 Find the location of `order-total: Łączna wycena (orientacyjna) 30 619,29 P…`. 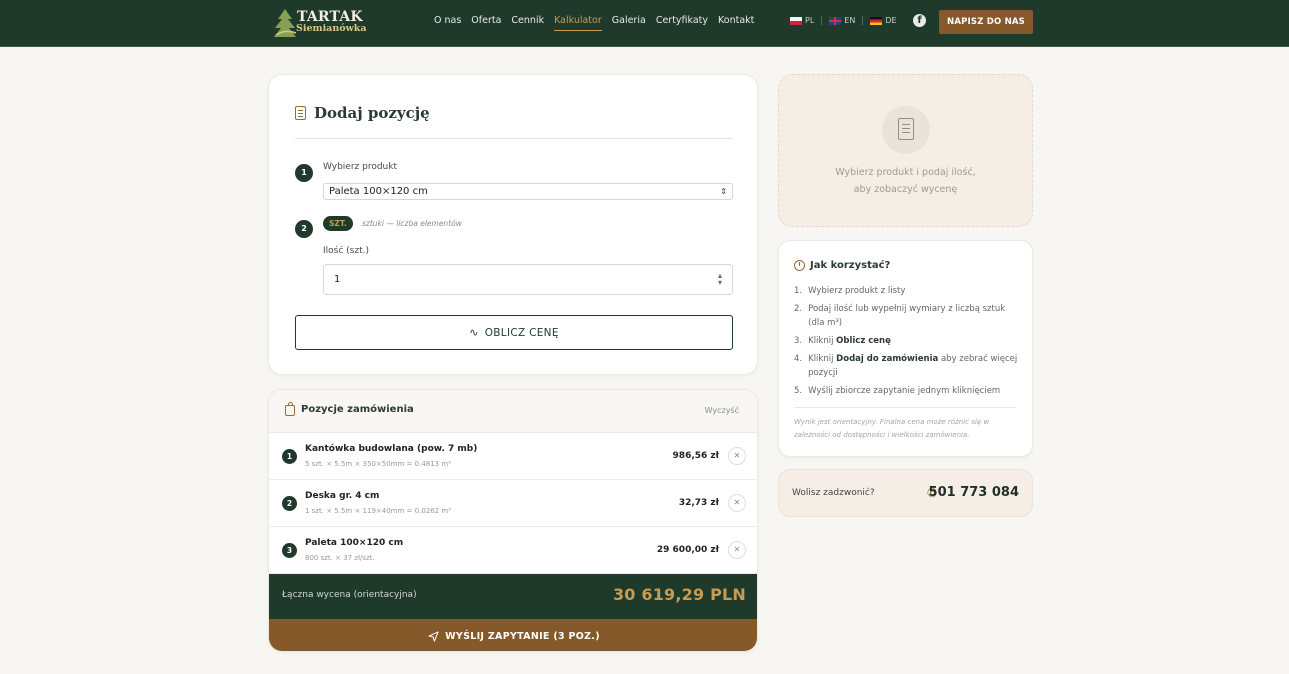

order-total: Łączna wycena (orientacyjna) 30 619,29 P… is located at coordinates (513, 596).